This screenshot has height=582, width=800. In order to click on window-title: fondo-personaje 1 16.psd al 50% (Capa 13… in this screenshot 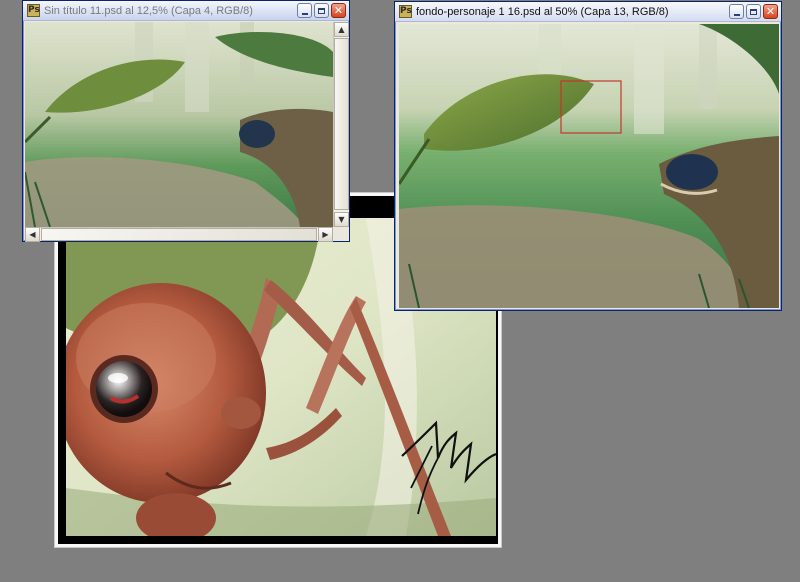, I will do `click(542, 11)`.